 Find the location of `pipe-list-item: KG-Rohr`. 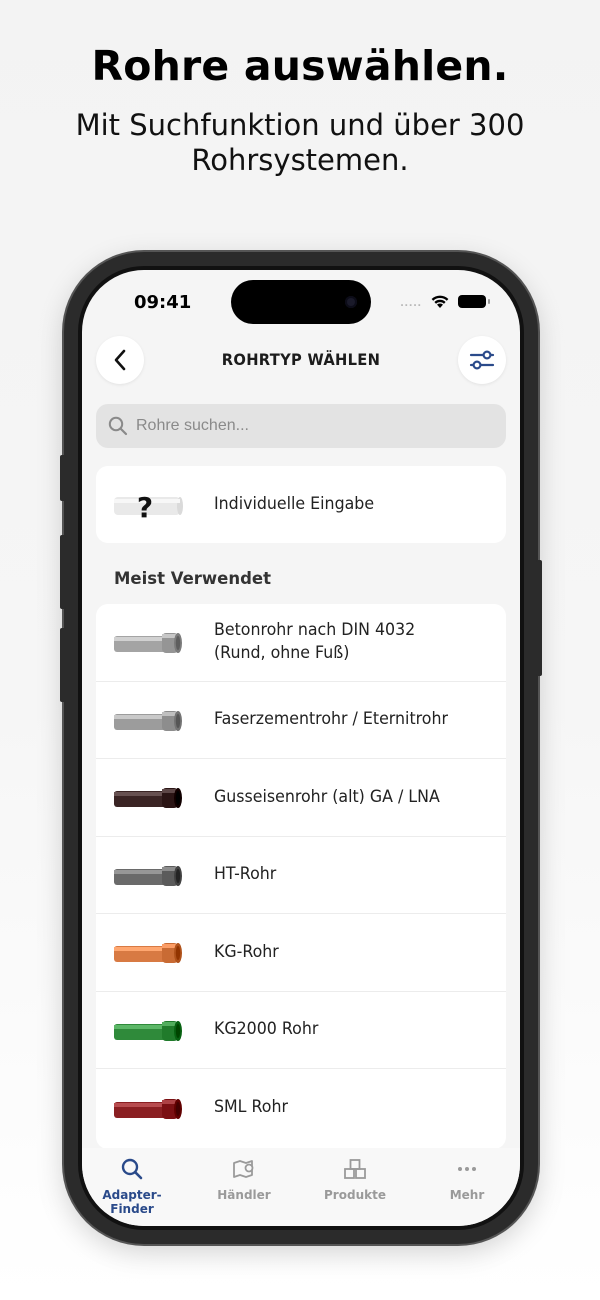

pipe-list-item: KG-Rohr is located at coordinates (301, 953).